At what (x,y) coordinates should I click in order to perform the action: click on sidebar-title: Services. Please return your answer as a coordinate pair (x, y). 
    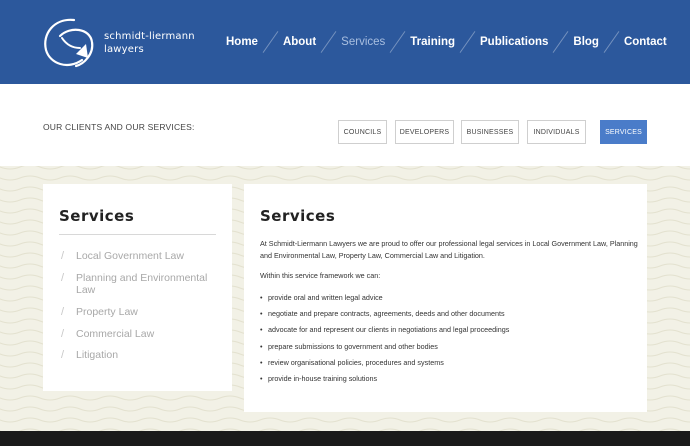
    Looking at the image, I should click on (97, 216).